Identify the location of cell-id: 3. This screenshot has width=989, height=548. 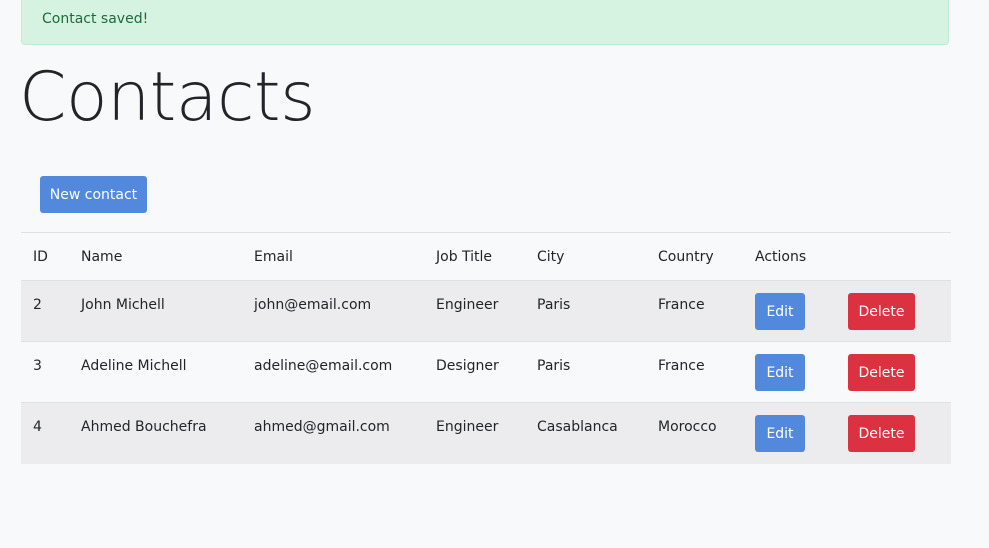
(45, 372).